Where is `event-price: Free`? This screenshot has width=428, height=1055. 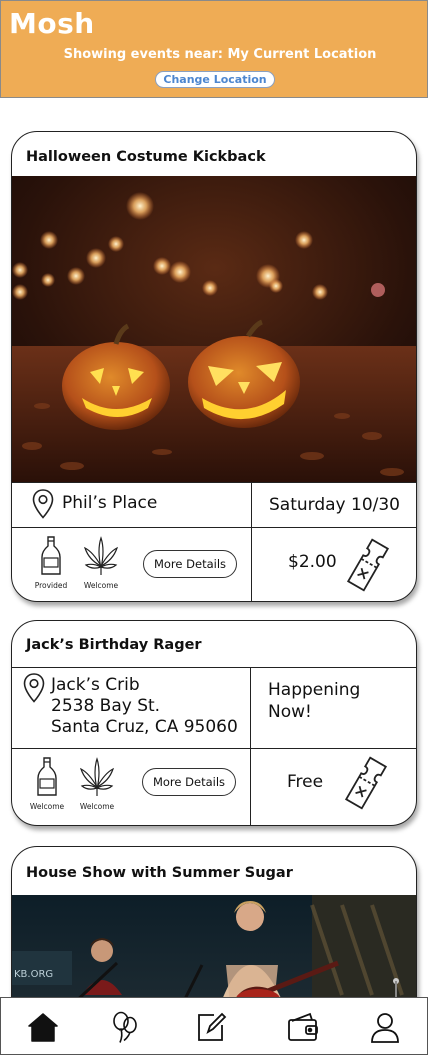 event-price: Free is located at coordinates (305, 782).